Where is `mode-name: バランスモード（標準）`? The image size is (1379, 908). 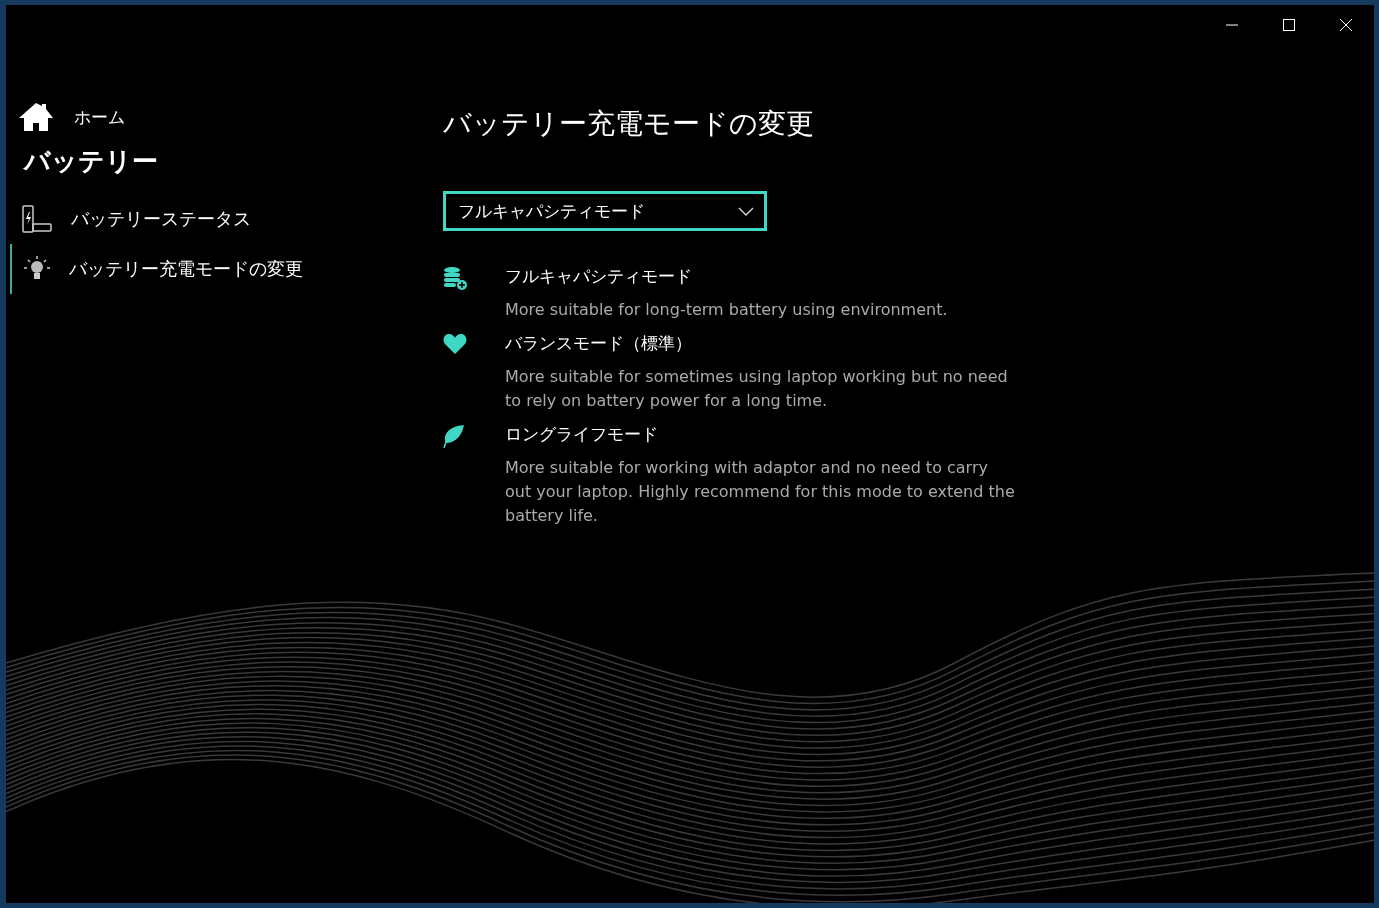 mode-name: バランスモード（標準） is located at coordinates (599, 343).